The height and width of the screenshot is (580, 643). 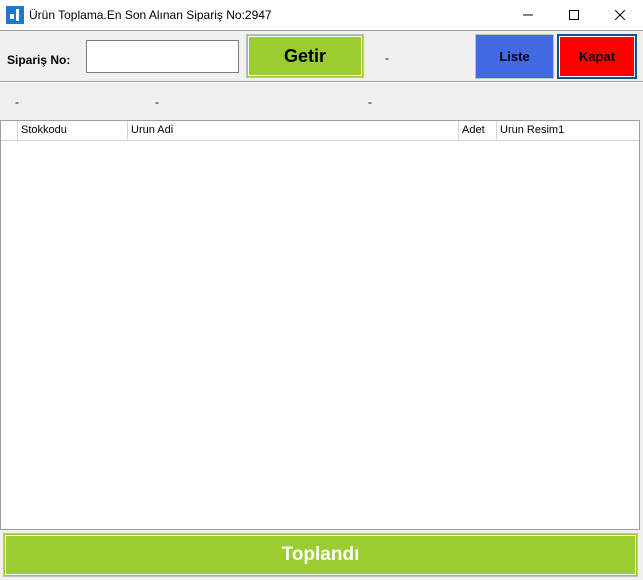 What do you see at coordinates (514, 56) in the screenshot?
I see `list-button: Liste` at bounding box center [514, 56].